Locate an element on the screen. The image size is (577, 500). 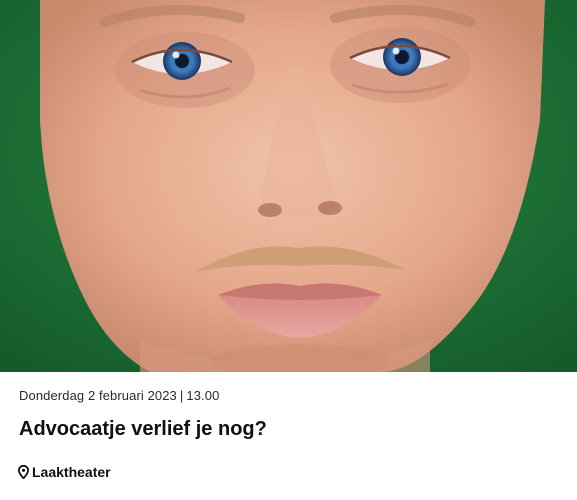
event-datetime: Donderdag 2 februari 2023 | 13.00 is located at coordinates (119, 396).